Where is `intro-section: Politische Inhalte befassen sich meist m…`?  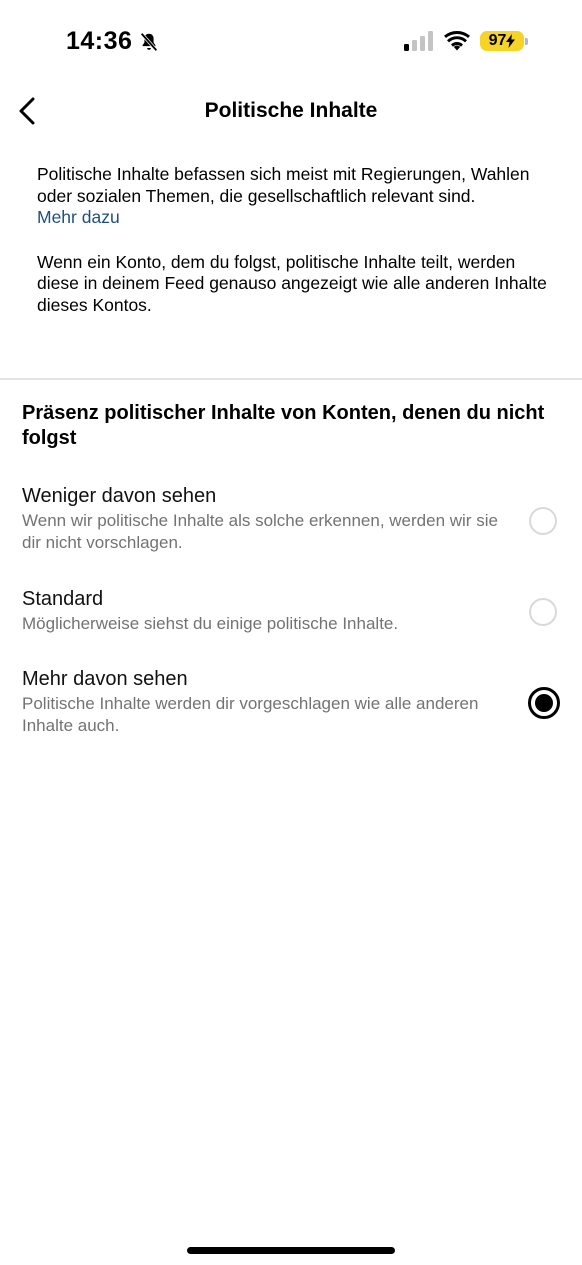
intro-section: Politische Inhalte befassen sich meist m… is located at coordinates (294, 240).